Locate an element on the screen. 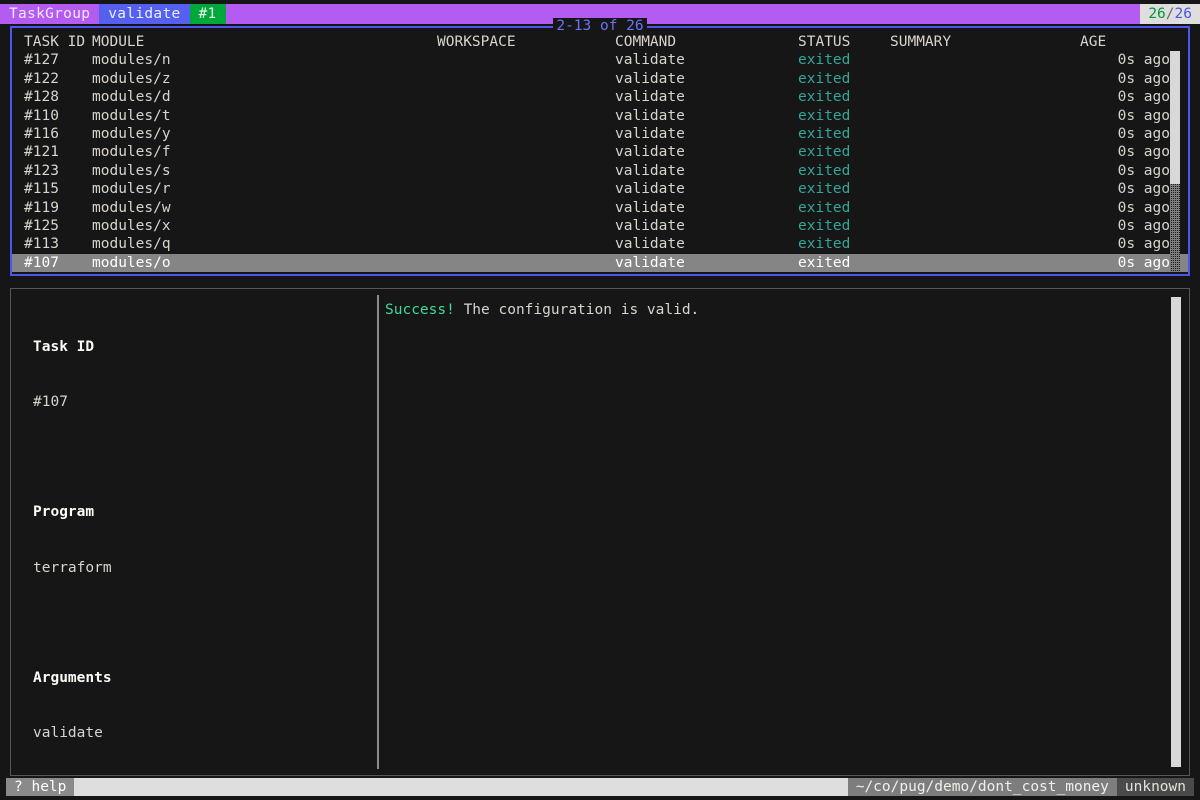  column-header-summary: SUMMARY is located at coordinates (985, 42).